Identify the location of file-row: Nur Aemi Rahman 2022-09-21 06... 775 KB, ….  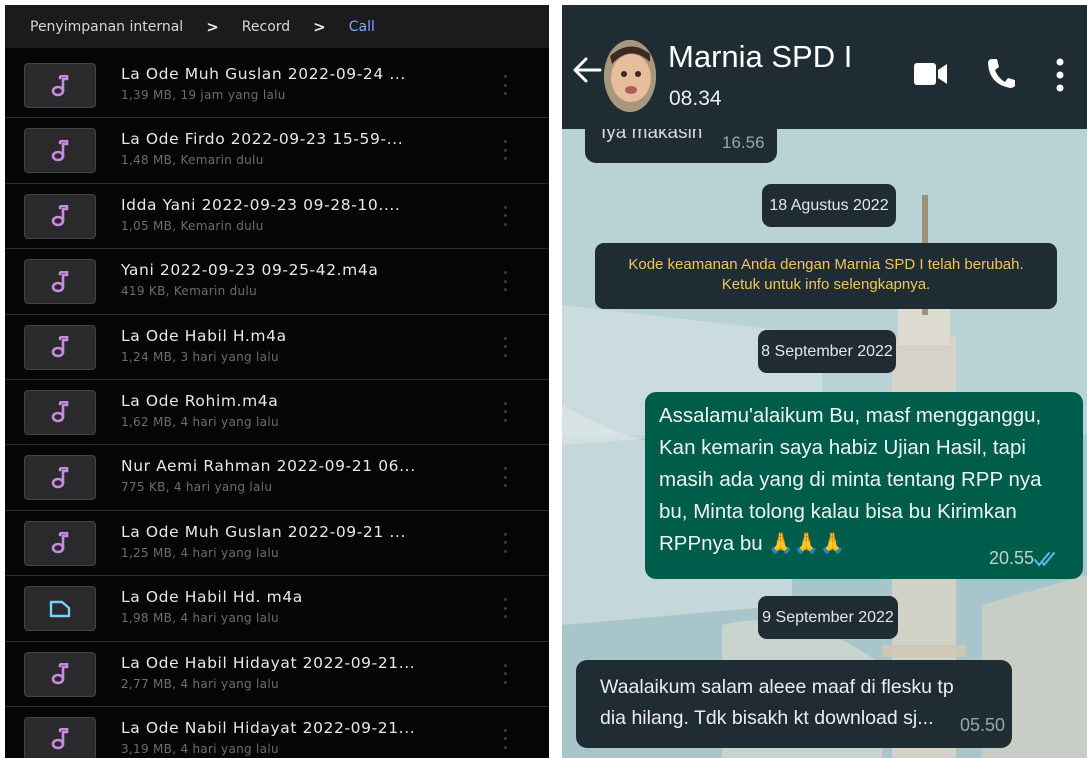
(277, 478).